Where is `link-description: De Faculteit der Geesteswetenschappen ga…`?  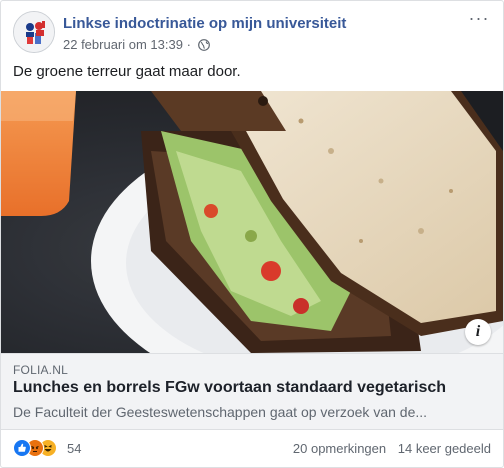
link-description: De Faculteit der Geesteswetenschappen ga… is located at coordinates (220, 412).